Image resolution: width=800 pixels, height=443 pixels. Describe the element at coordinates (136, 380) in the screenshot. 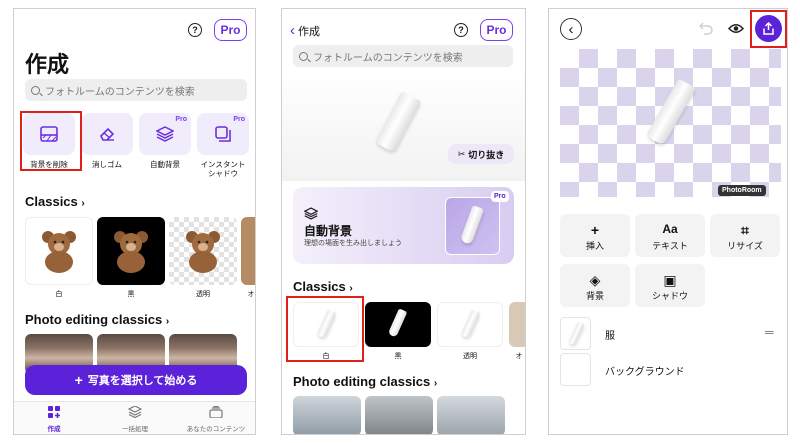

I see `select-photo-button: + 写真を選択して始める` at that location.